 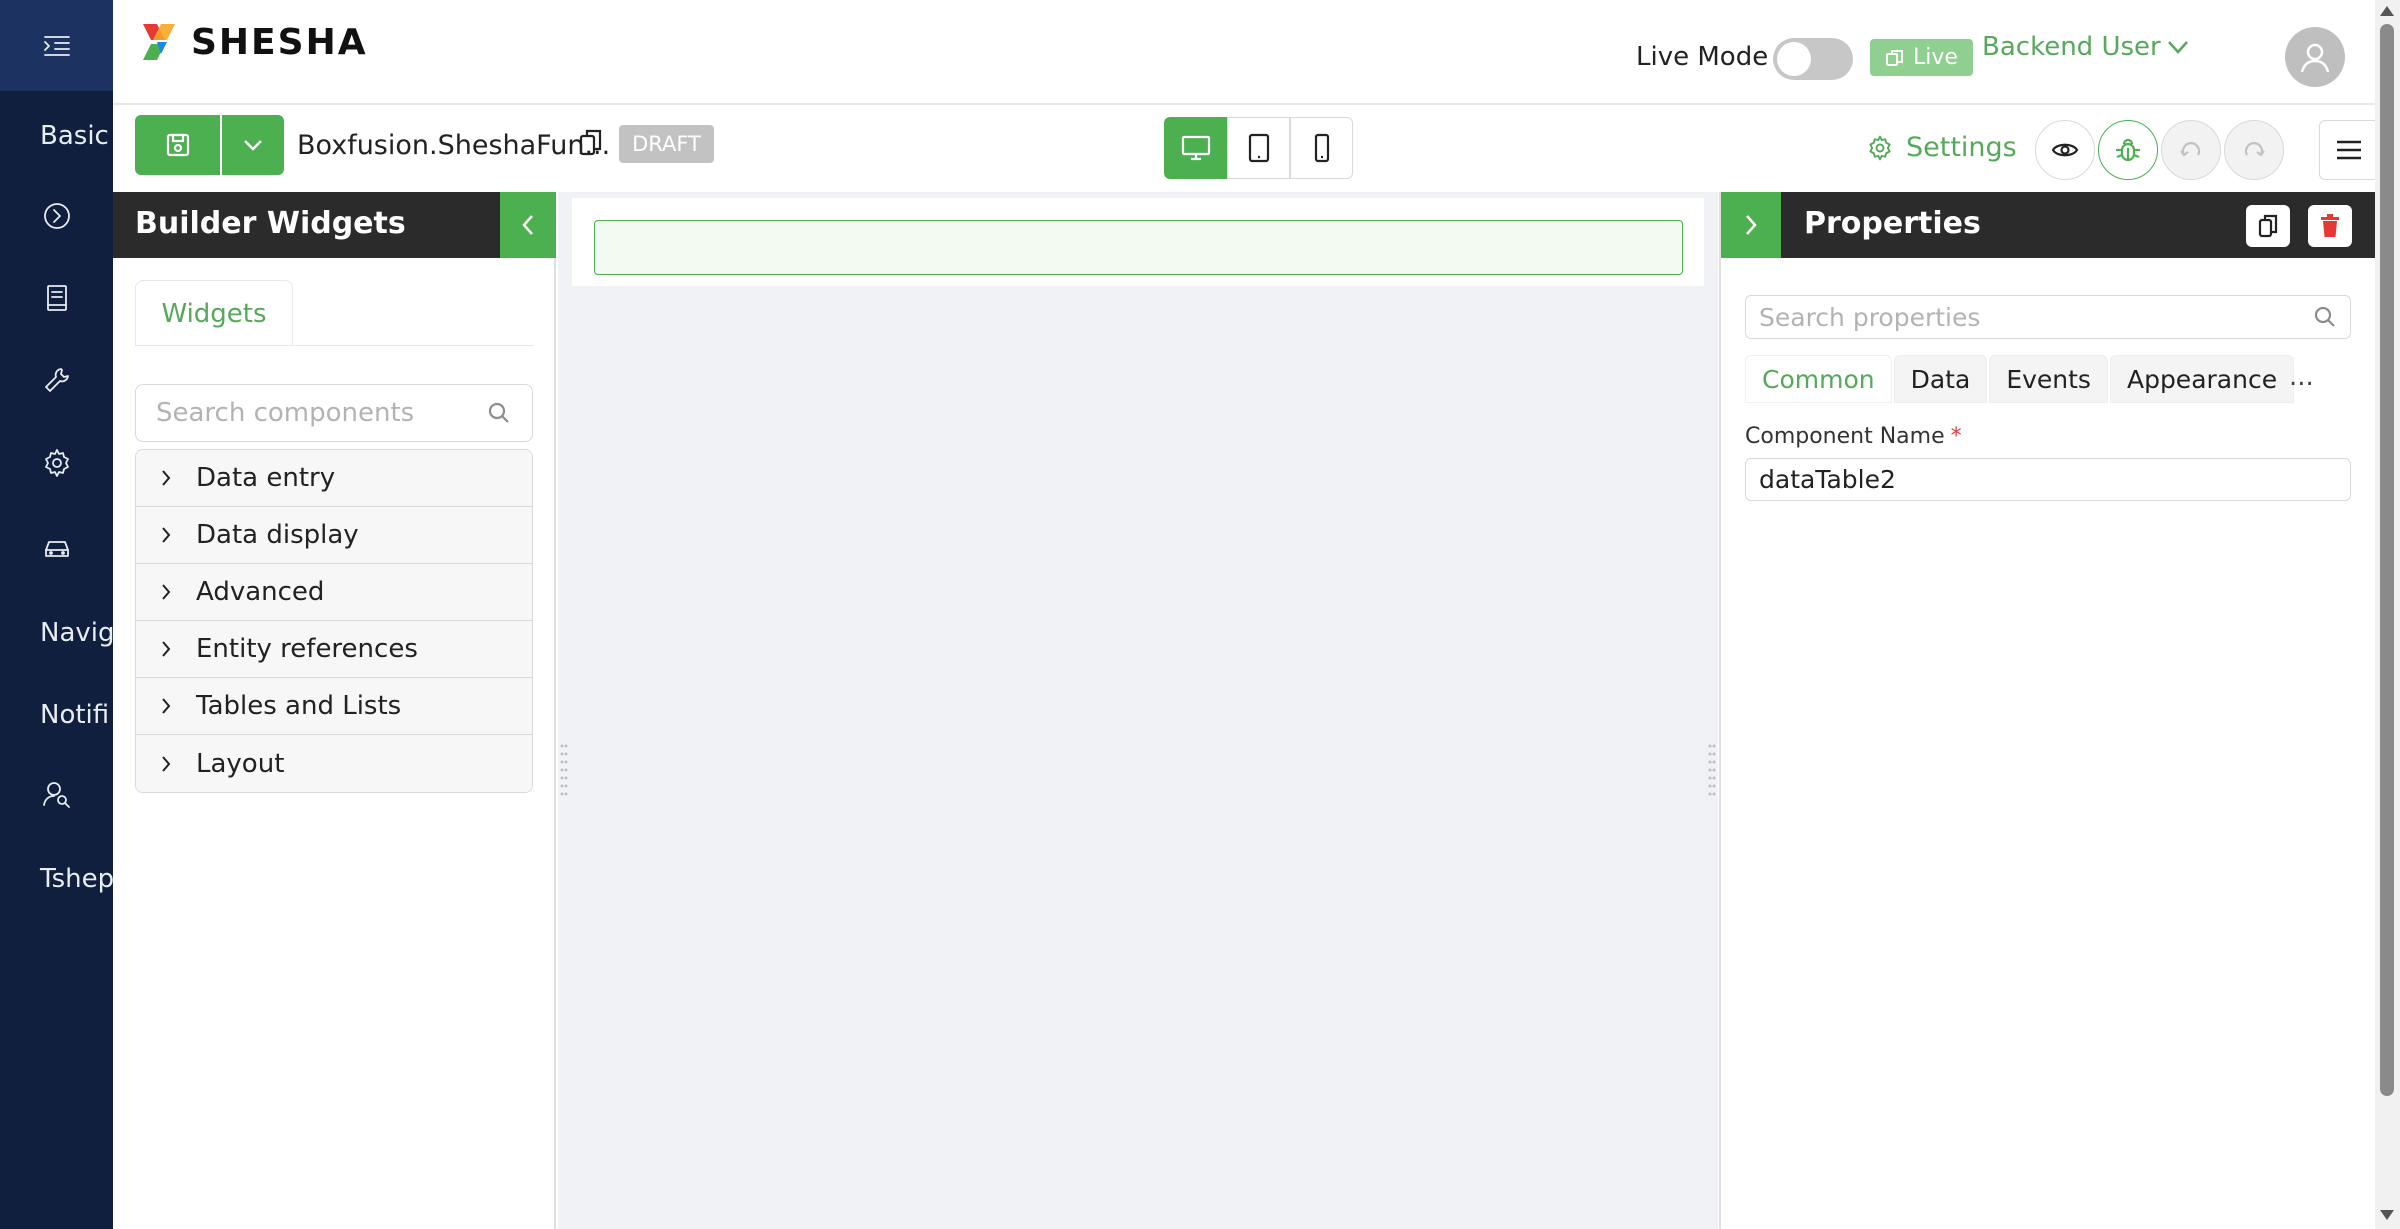 I want to click on resize-handle-left-icon, so click(x=564, y=770).